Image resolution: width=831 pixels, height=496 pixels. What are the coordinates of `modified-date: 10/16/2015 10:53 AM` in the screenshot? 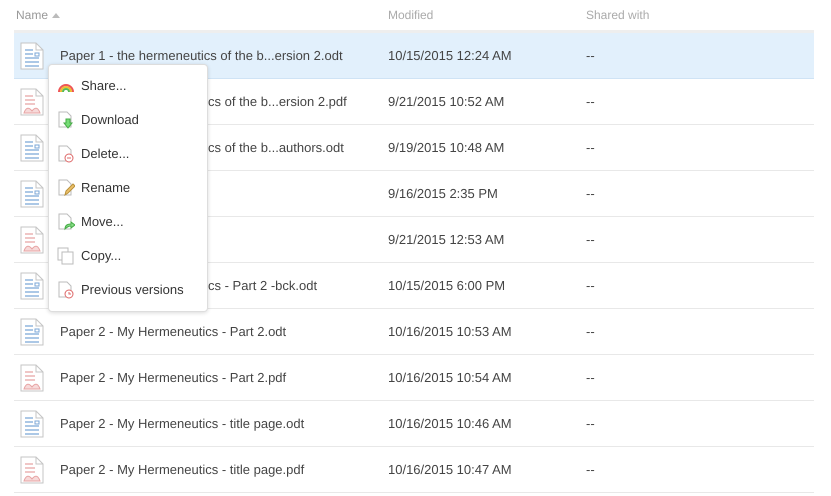 It's located at (450, 331).